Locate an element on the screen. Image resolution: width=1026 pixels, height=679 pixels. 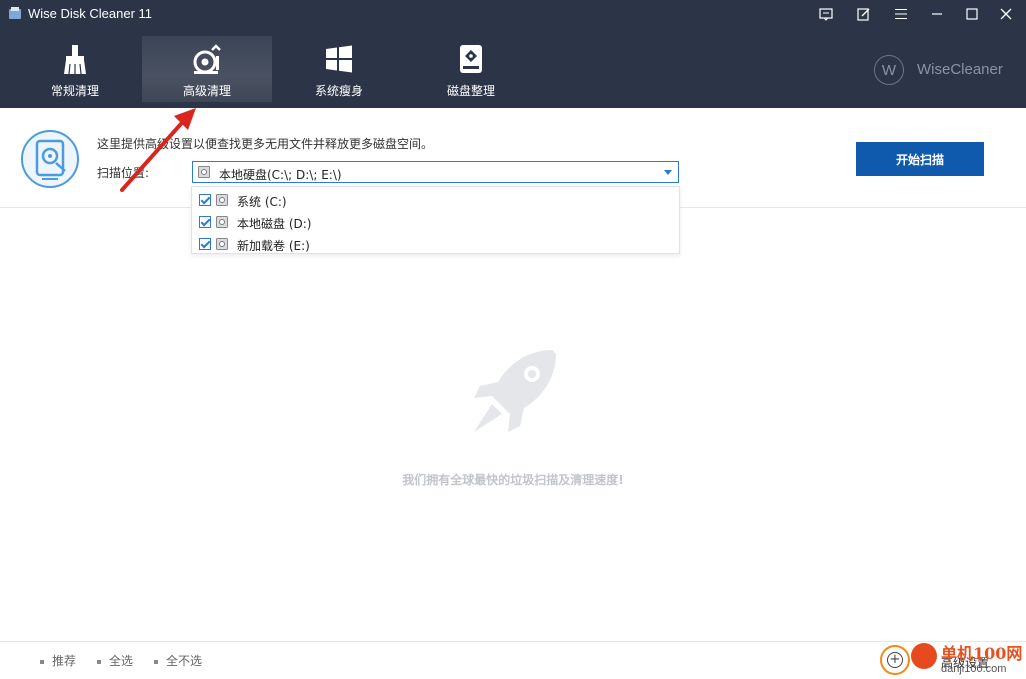
rocket-icon is located at coordinates (515, 391).